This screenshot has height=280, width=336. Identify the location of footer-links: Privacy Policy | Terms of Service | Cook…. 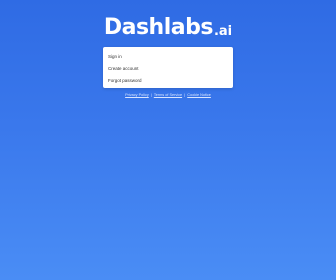
(168, 95).